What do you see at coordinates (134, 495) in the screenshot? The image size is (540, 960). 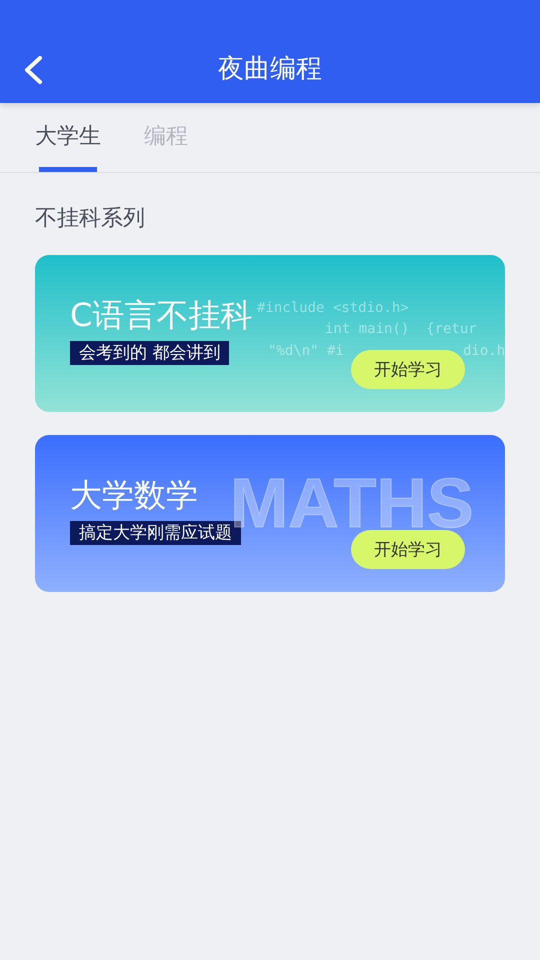 I see `course-title: 大学数学` at bounding box center [134, 495].